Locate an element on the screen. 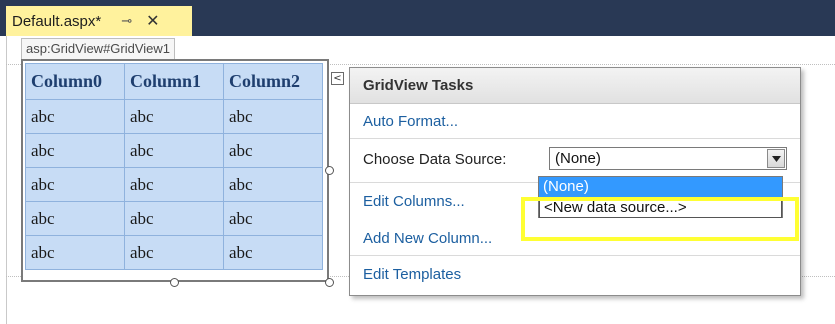 The image size is (835, 324). resize-handle-bottom is located at coordinates (174, 282).